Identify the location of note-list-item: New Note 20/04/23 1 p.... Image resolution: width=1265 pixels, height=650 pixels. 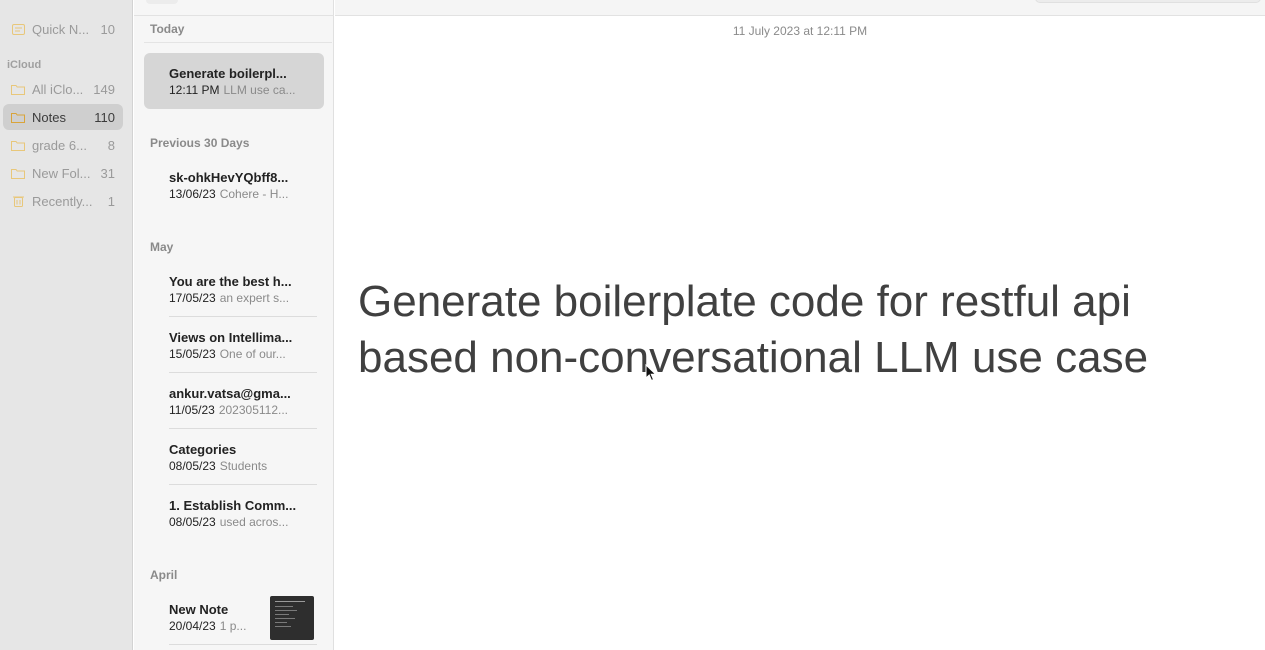
(234, 617).